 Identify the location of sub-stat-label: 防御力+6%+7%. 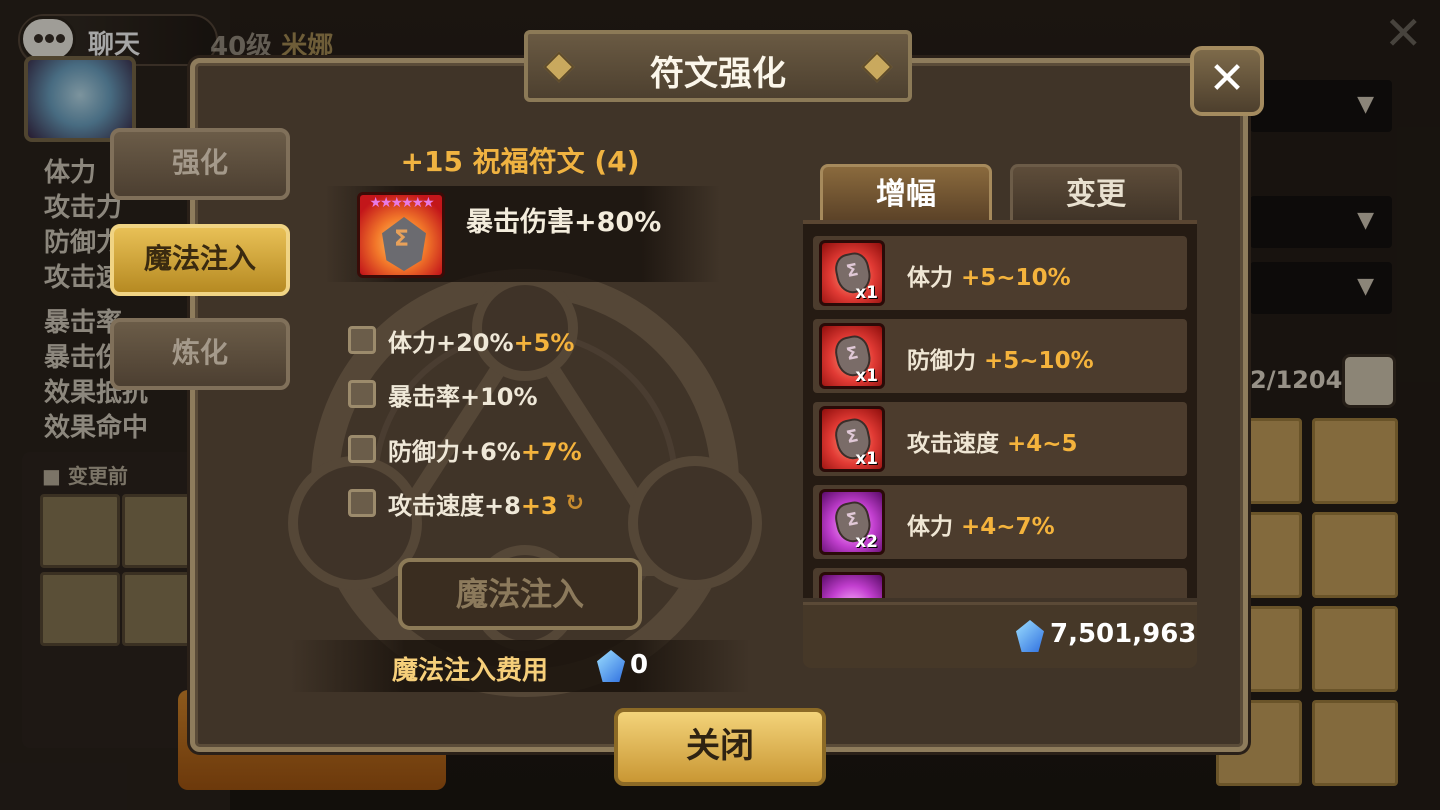
(485, 451).